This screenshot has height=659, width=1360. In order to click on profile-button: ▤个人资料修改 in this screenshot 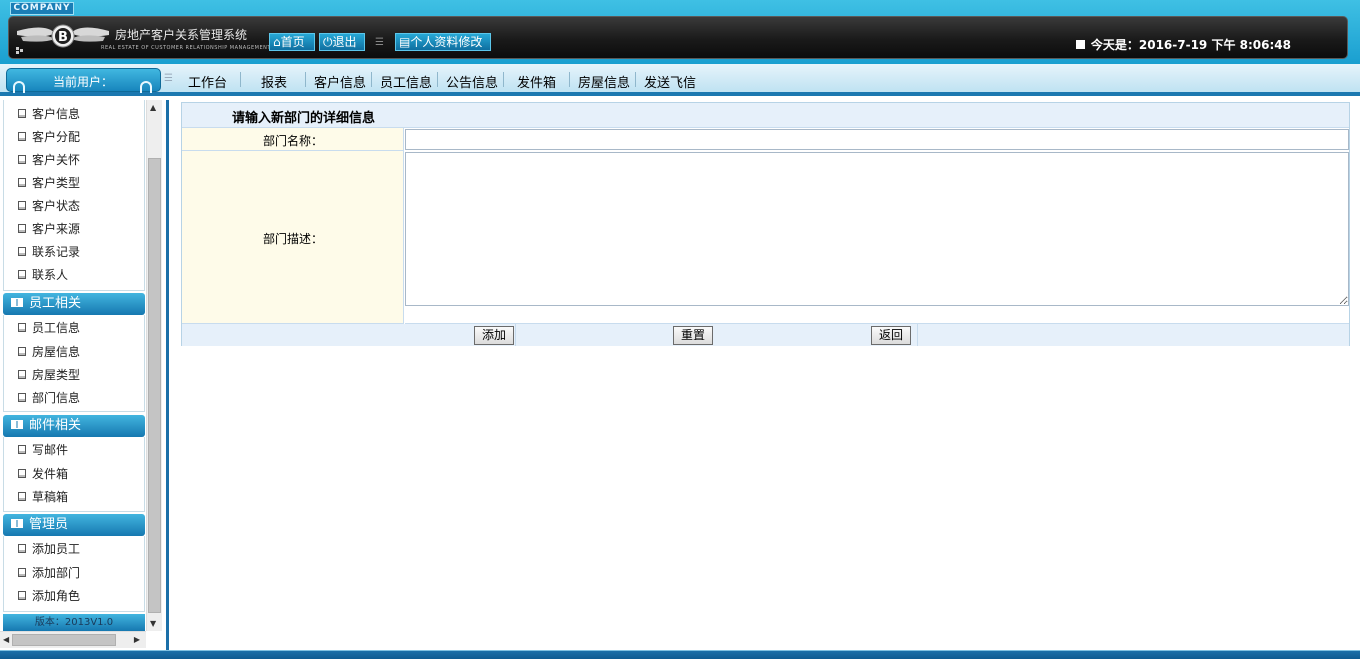, I will do `click(443, 42)`.